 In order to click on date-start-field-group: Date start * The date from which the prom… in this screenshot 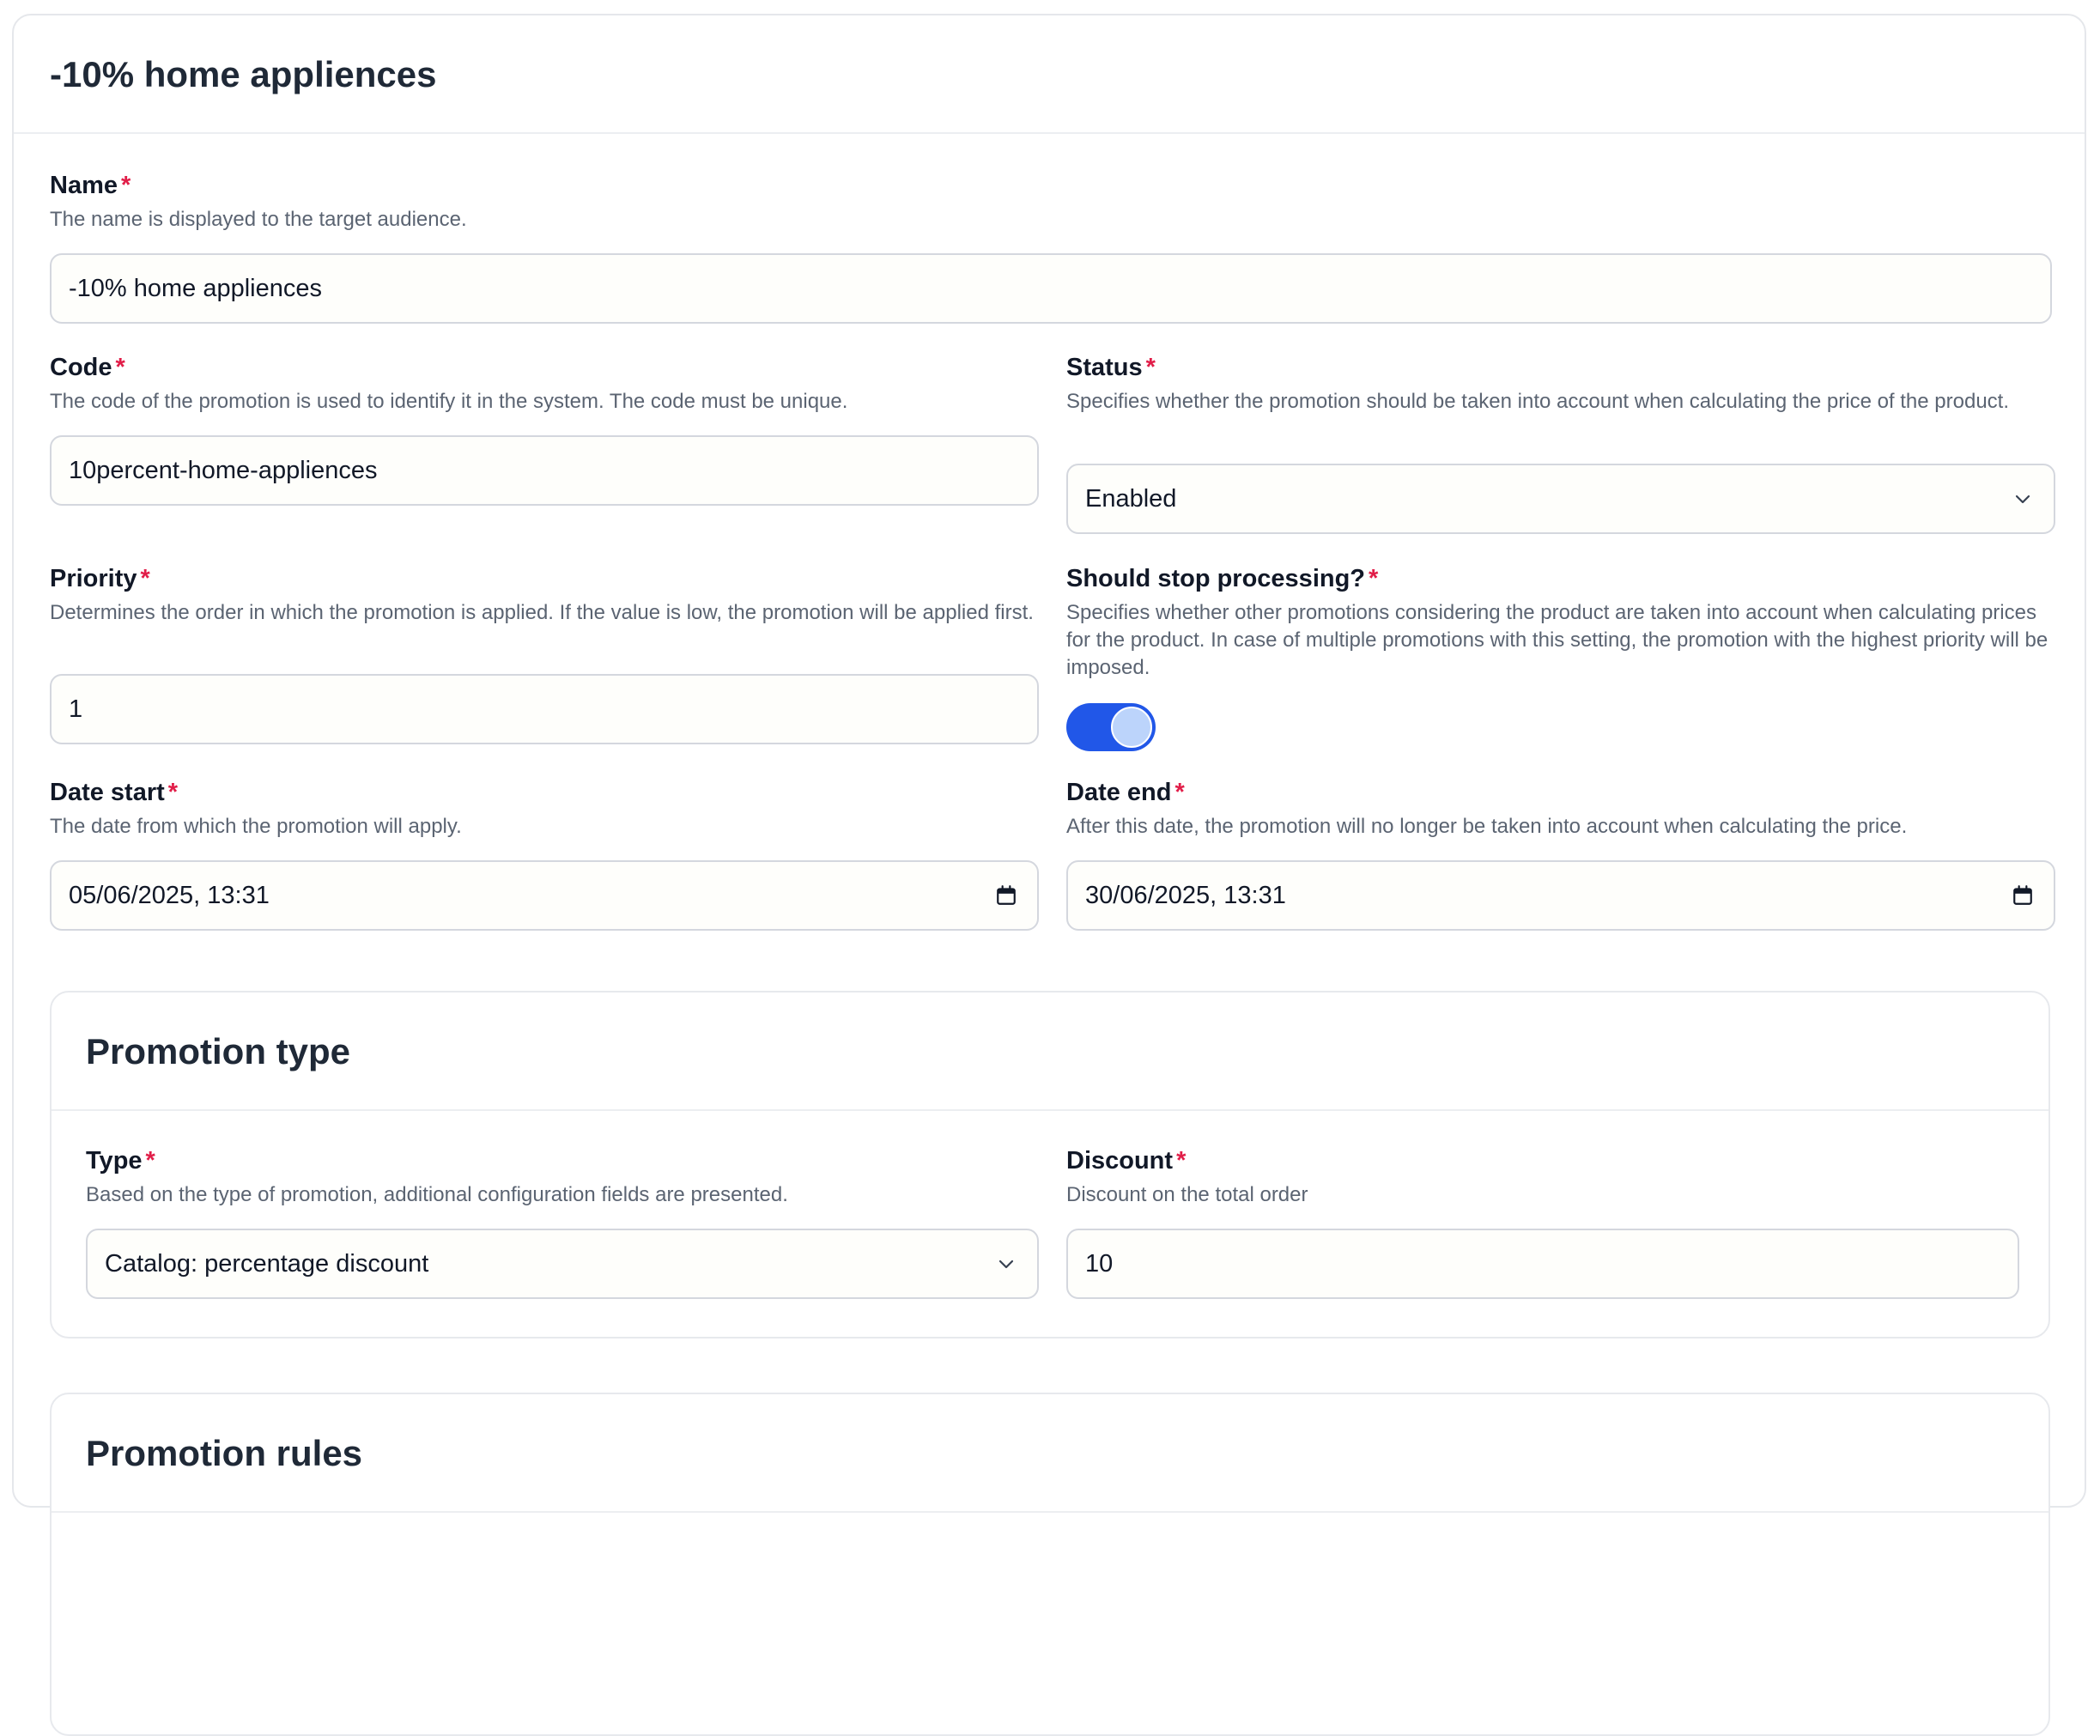, I will do `click(543, 809)`.